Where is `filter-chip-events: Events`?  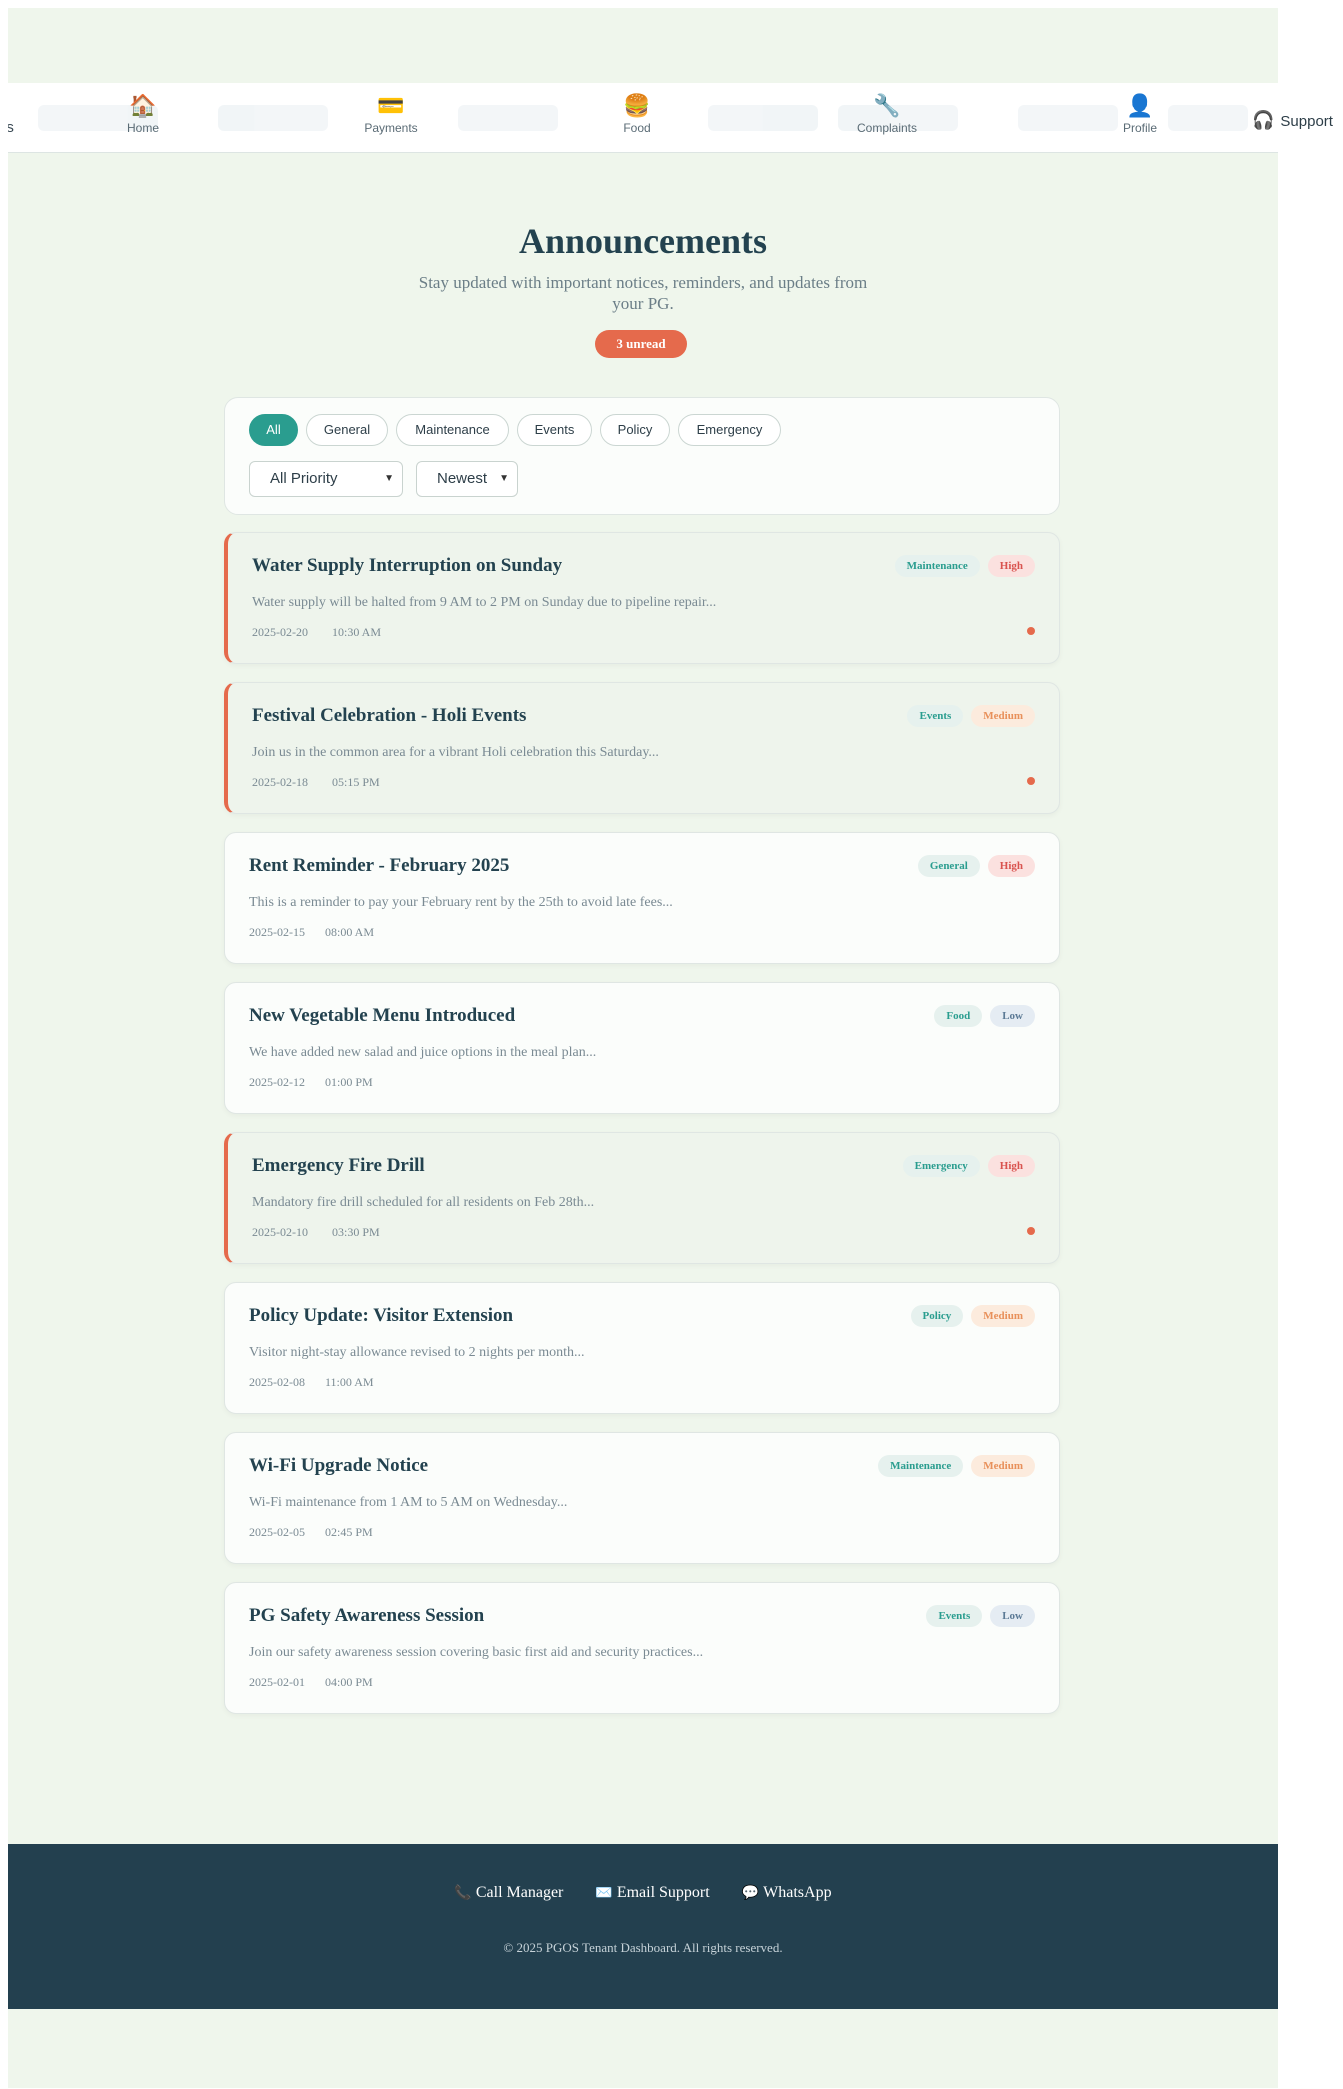
filter-chip-events: Events is located at coordinates (554, 430).